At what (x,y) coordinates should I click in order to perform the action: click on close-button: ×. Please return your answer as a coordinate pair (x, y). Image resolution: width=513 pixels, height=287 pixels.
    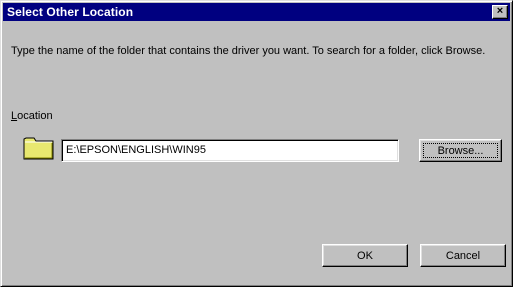
    Looking at the image, I should click on (500, 12).